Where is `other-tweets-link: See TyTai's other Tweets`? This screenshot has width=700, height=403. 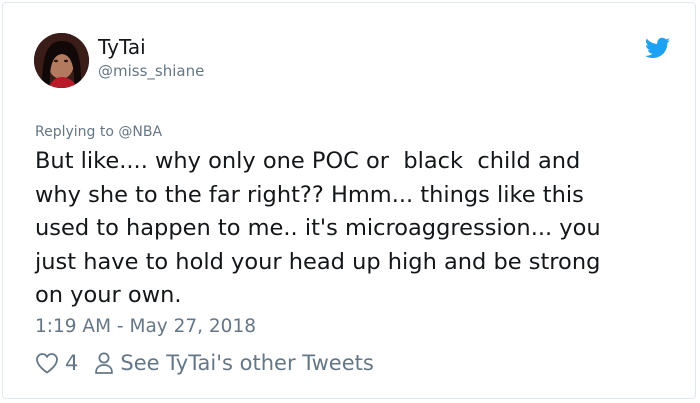 other-tweets-link: See TyTai's other Tweets is located at coordinates (246, 363).